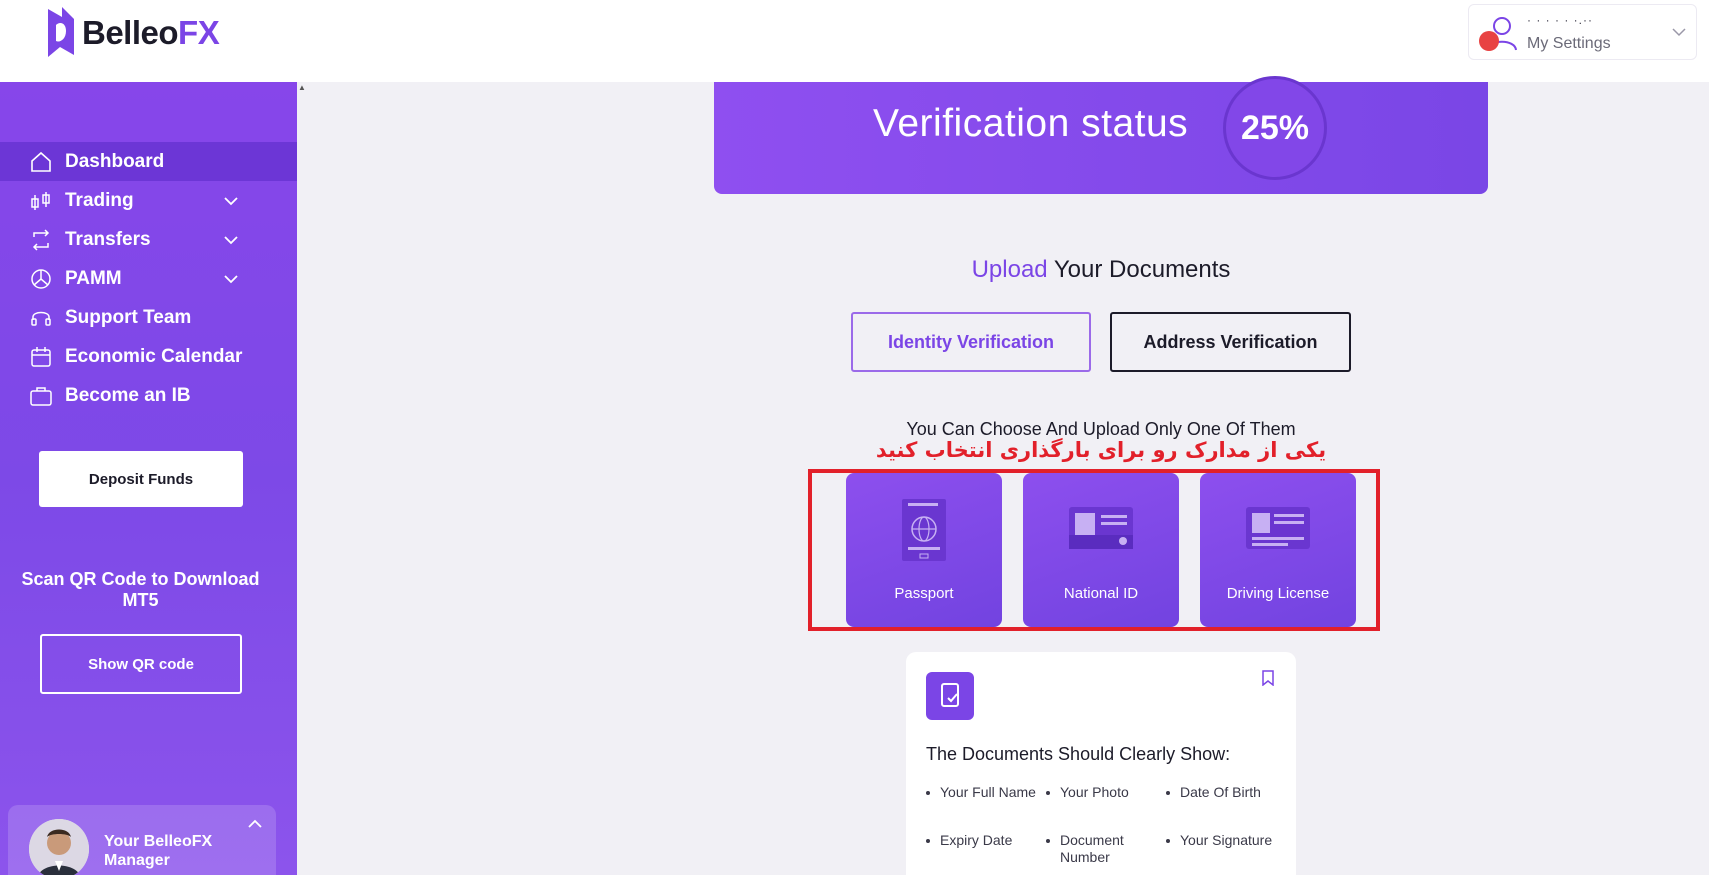 The width and height of the screenshot is (1709, 875). Describe the element at coordinates (1101, 528) in the screenshot. I see `id-card-icon` at that location.